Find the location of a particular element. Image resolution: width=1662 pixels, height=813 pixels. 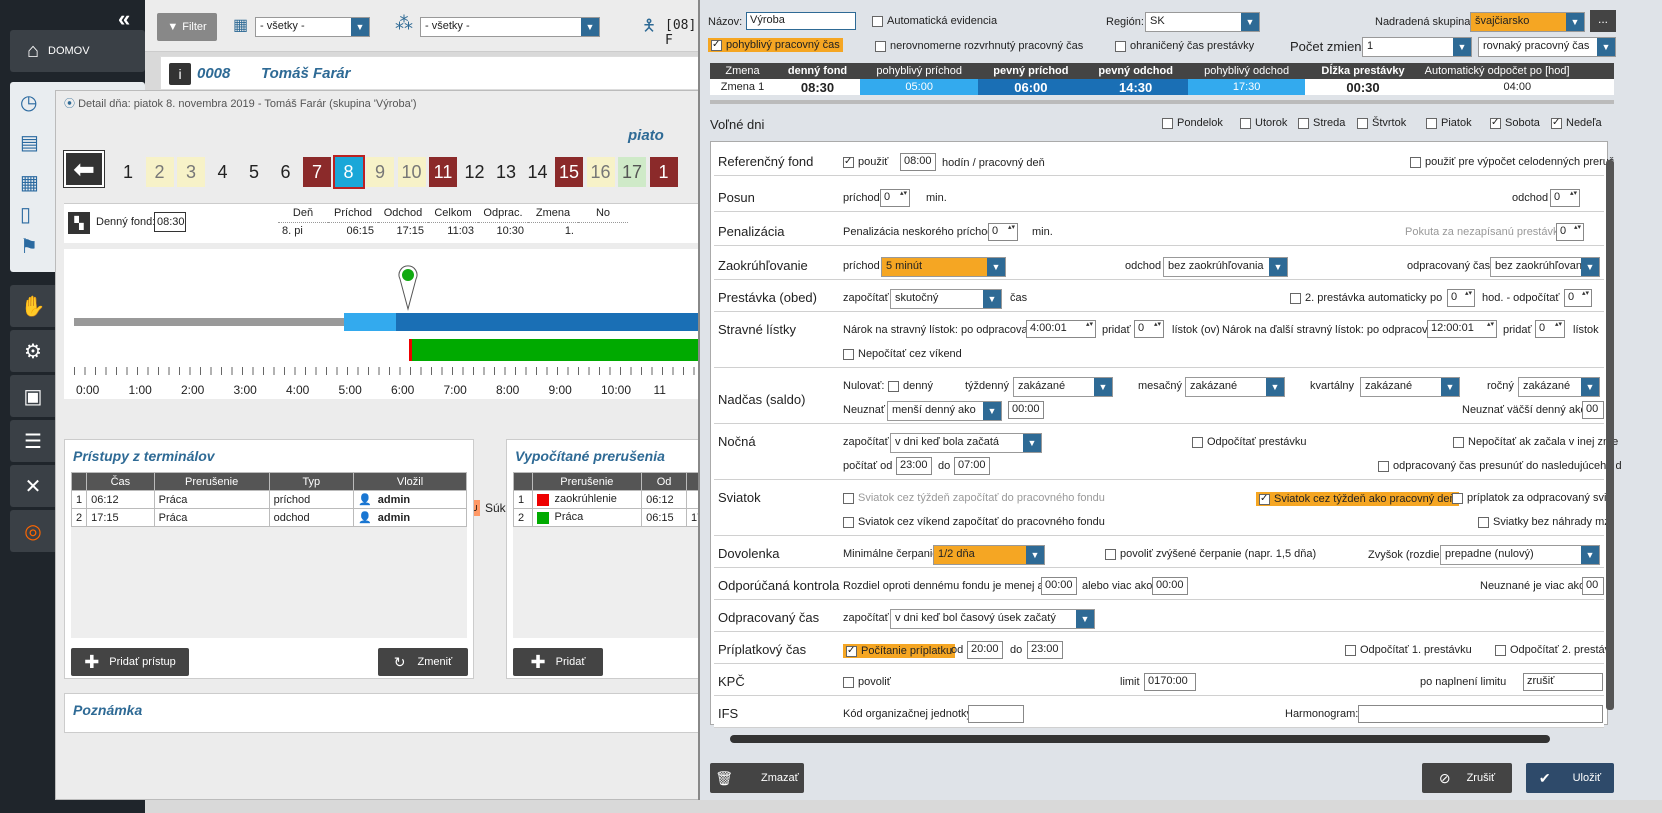

kpc-allow-checkbox: povoliť is located at coordinates (867, 682).